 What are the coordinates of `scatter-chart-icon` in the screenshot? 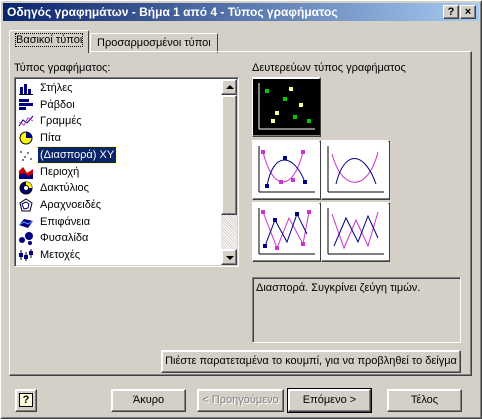 It's located at (26, 155).